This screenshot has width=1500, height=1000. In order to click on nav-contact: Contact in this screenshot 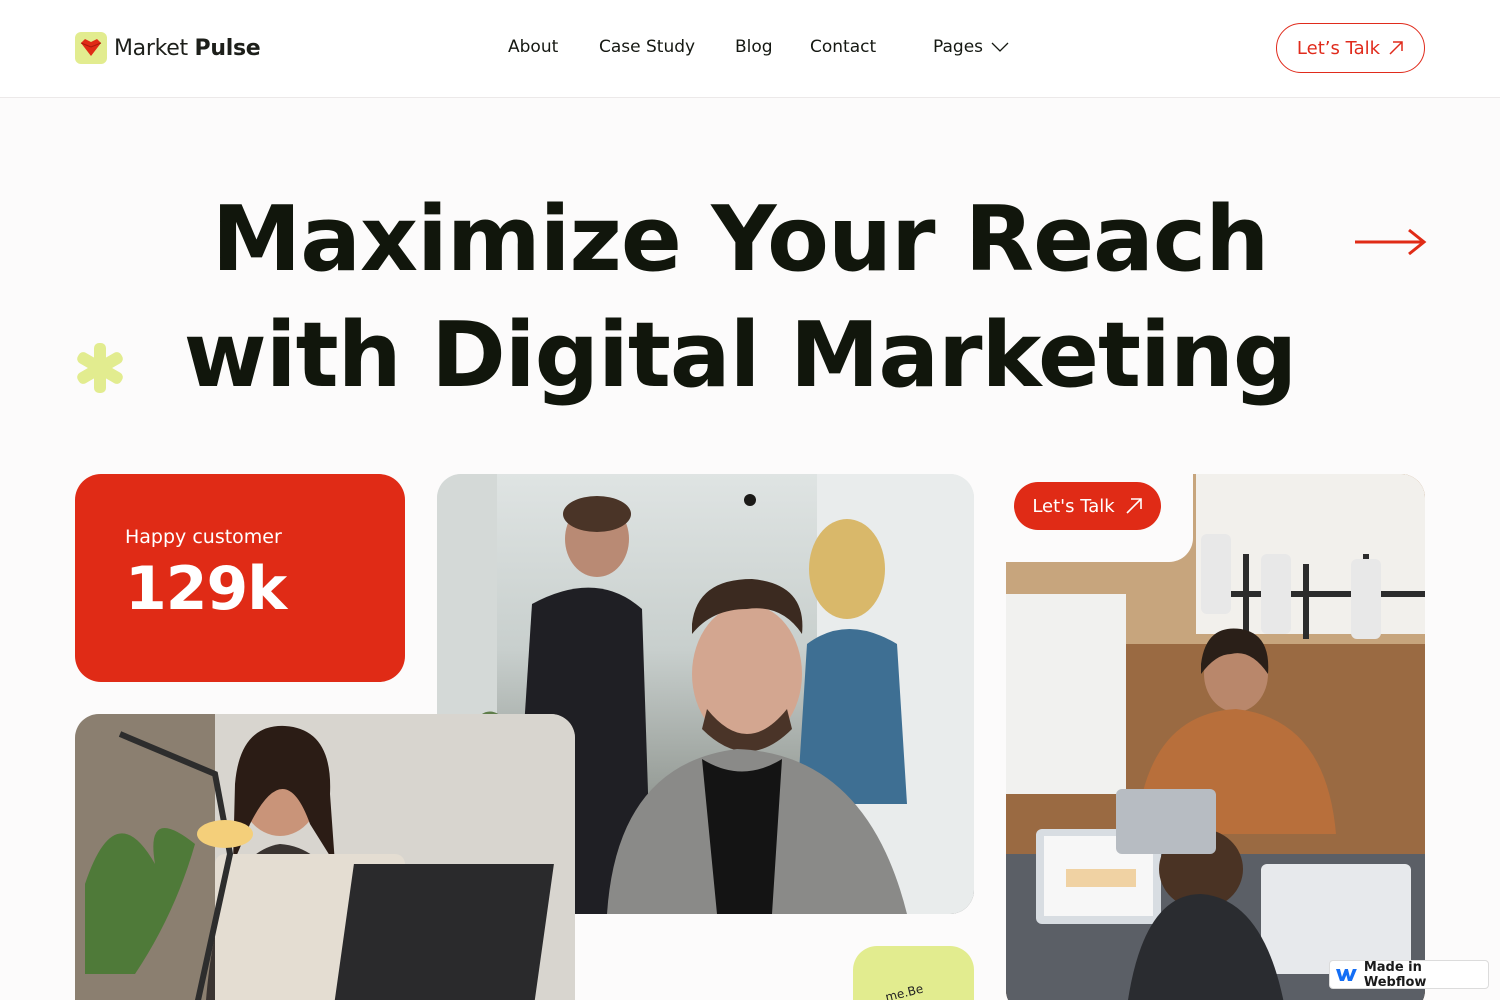, I will do `click(843, 47)`.